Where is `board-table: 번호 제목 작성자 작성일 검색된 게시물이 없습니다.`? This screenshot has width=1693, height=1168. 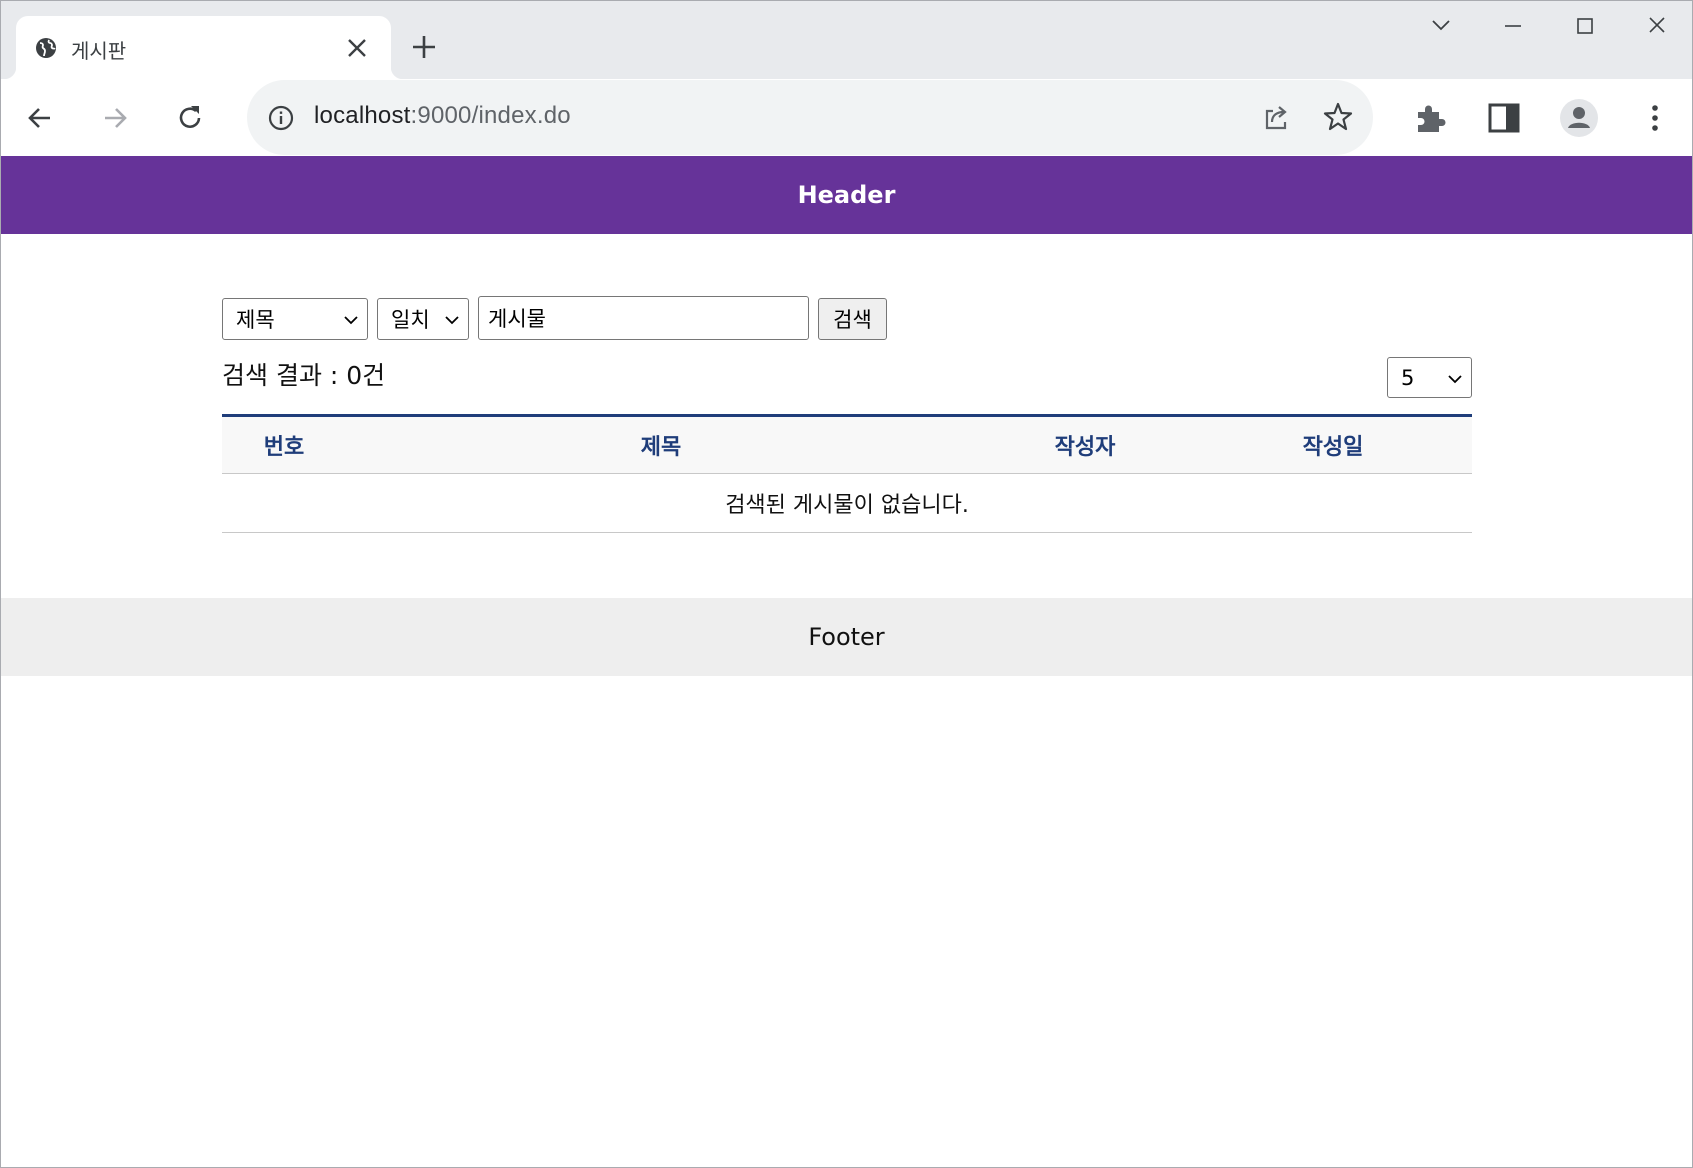 board-table: 번호 제목 작성자 작성일 검색된 게시물이 없습니다. is located at coordinates (847, 473).